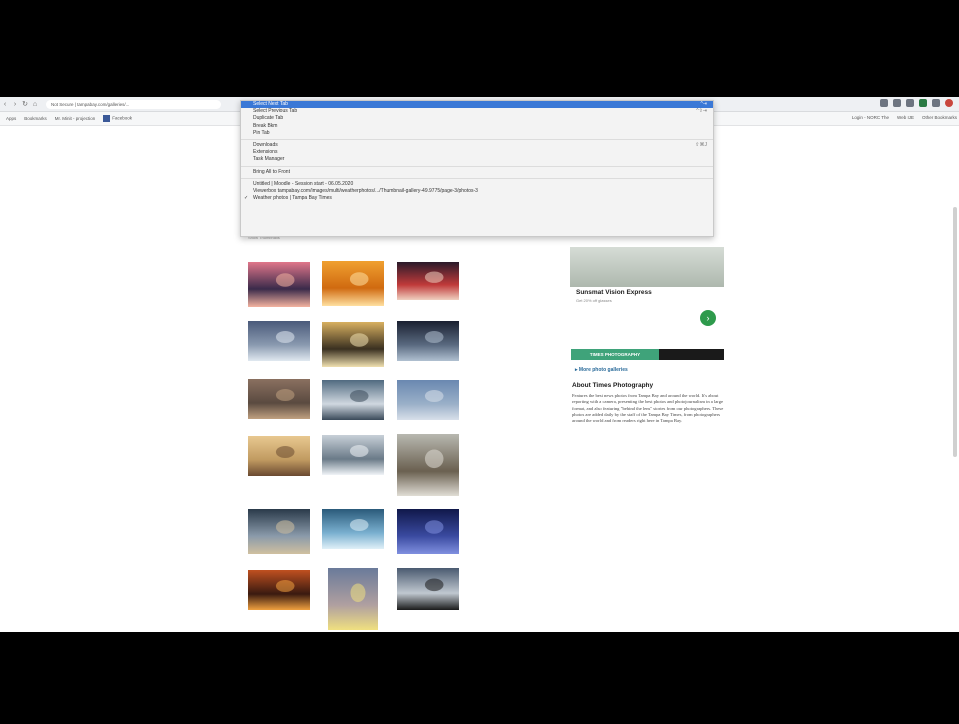 This screenshot has height=724, width=959. What do you see at coordinates (955, 332) in the screenshot?
I see `page-scrollbar` at bounding box center [955, 332].